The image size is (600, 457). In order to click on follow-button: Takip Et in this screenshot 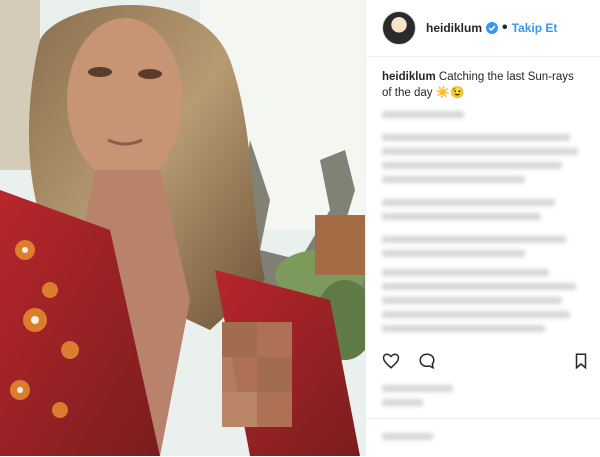, I will do `click(535, 28)`.